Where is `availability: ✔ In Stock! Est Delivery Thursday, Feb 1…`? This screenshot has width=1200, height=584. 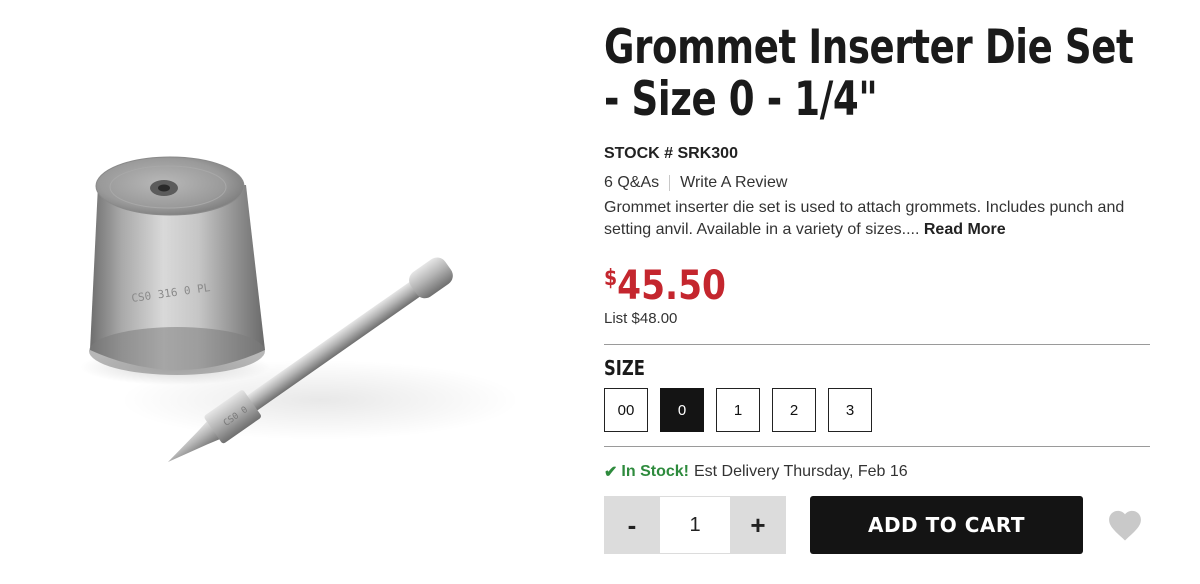 availability: ✔ In Stock! Est Delivery Thursday, Feb 1… is located at coordinates (756, 472).